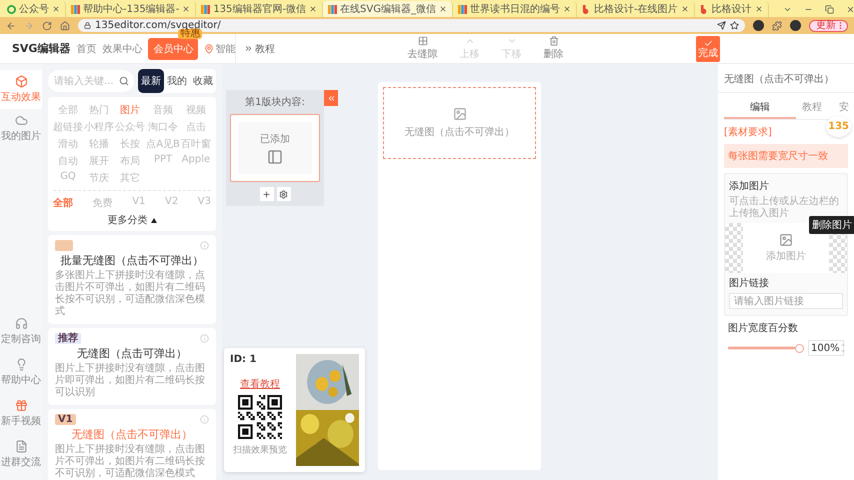 This screenshot has height=480, width=854. Describe the element at coordinates (21, 413) in the screenshot. I see `sidebar-item: 新手视频` at that location.